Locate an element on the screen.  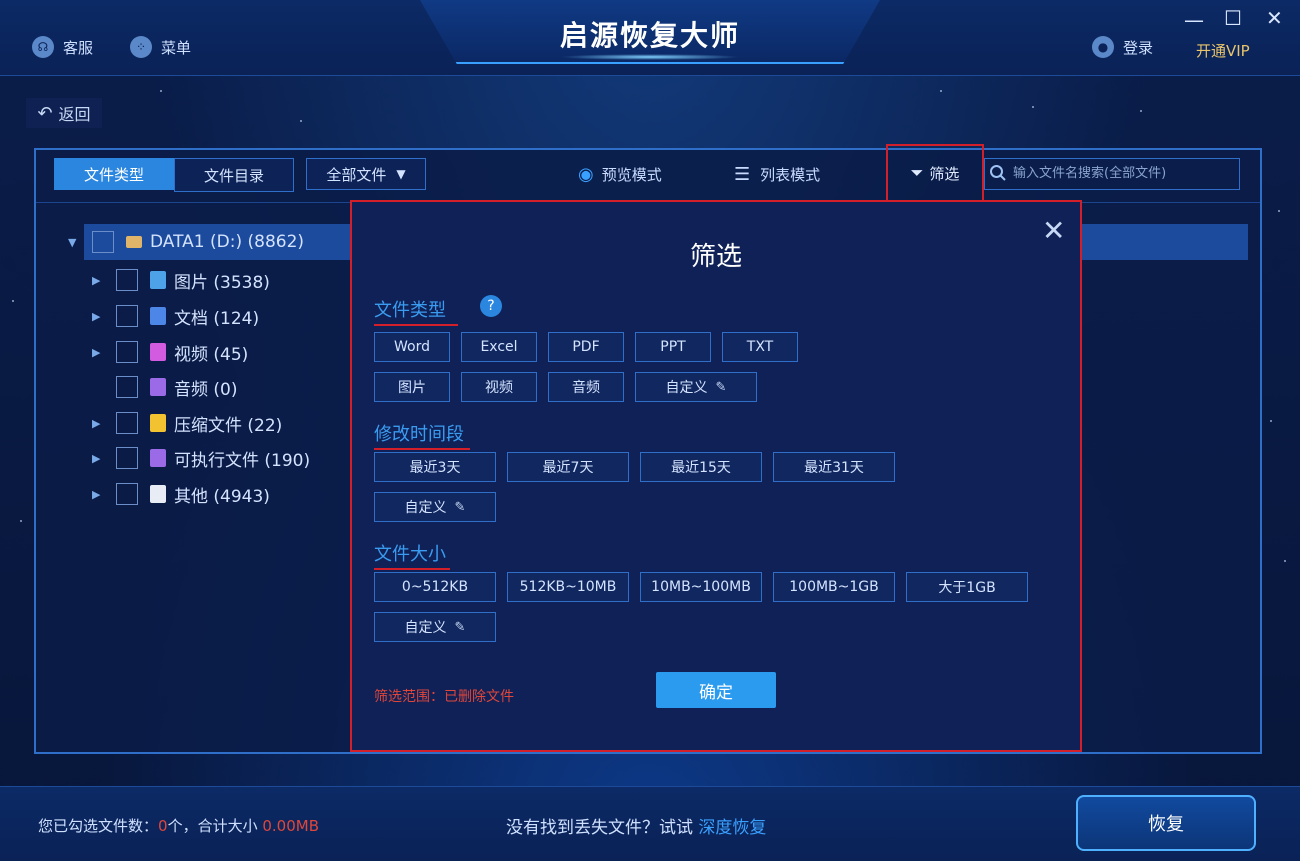
filter-option-last-7-days: 最近7天 is located at coordinates (568, 467).